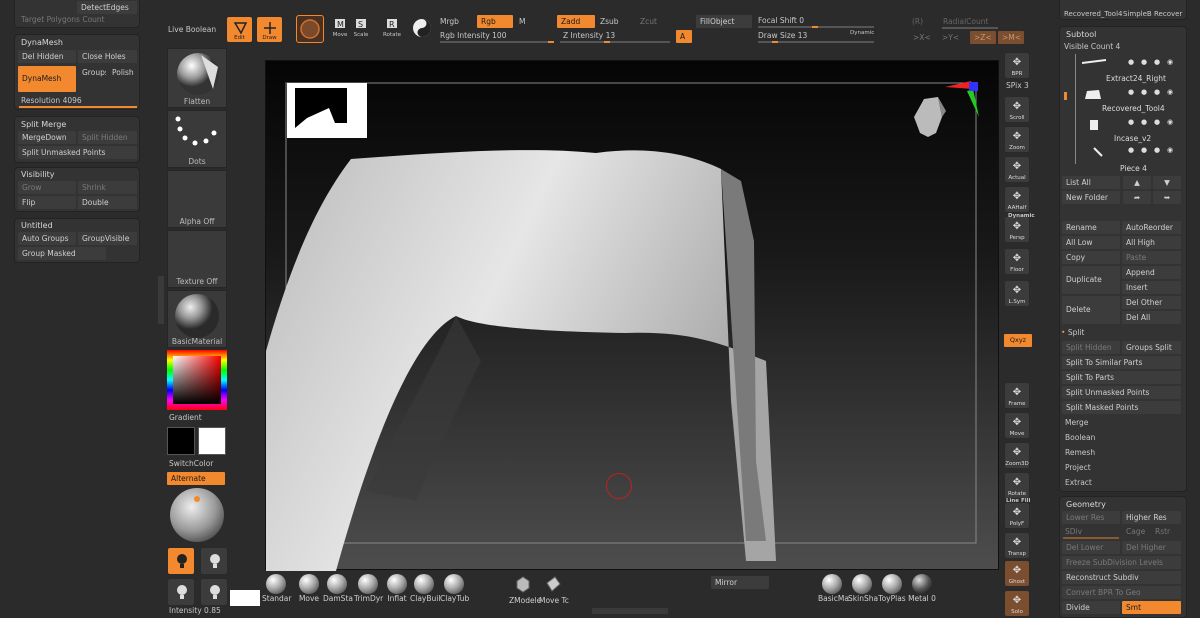 This screenshot has height=618, width=1200. I want to click on split-hidden-sub-button: Split Hidden, so click(1091, 347).